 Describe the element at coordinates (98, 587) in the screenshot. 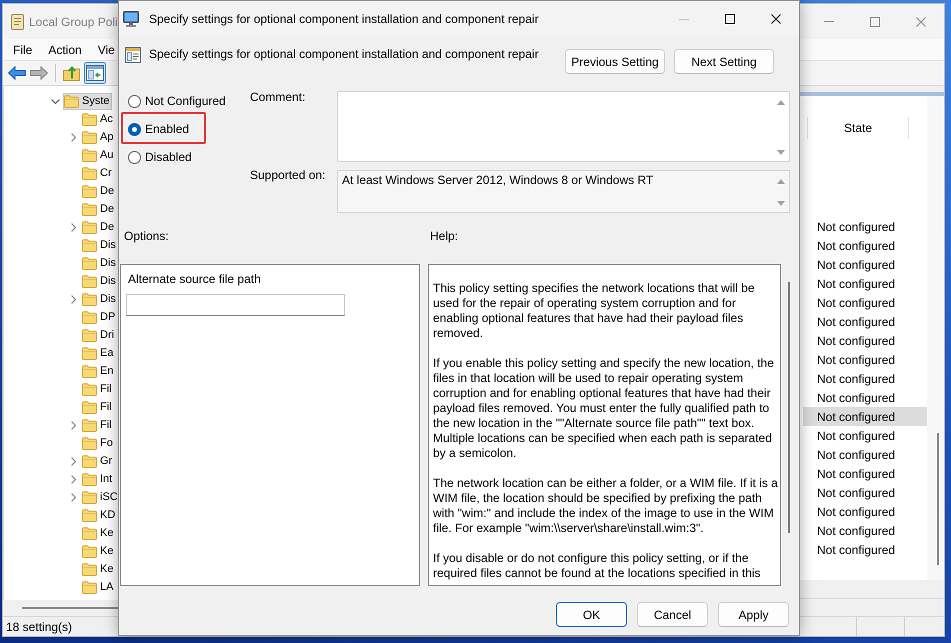

I see `tree-item: LA` at that location.